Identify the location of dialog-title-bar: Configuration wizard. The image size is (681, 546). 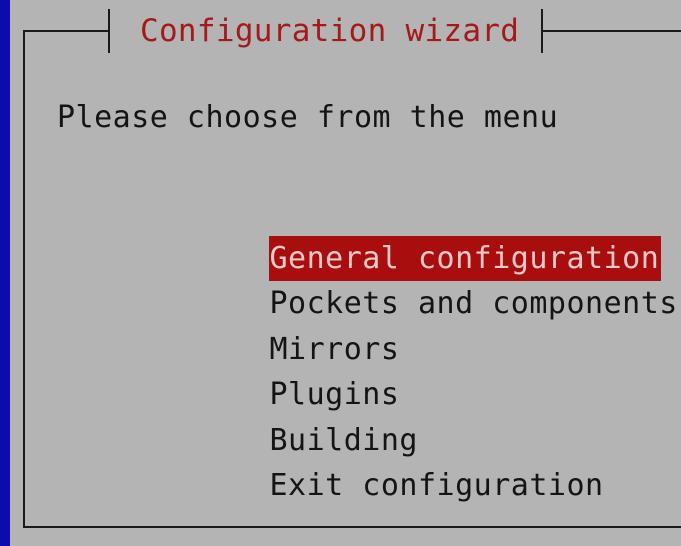
(326, 31).